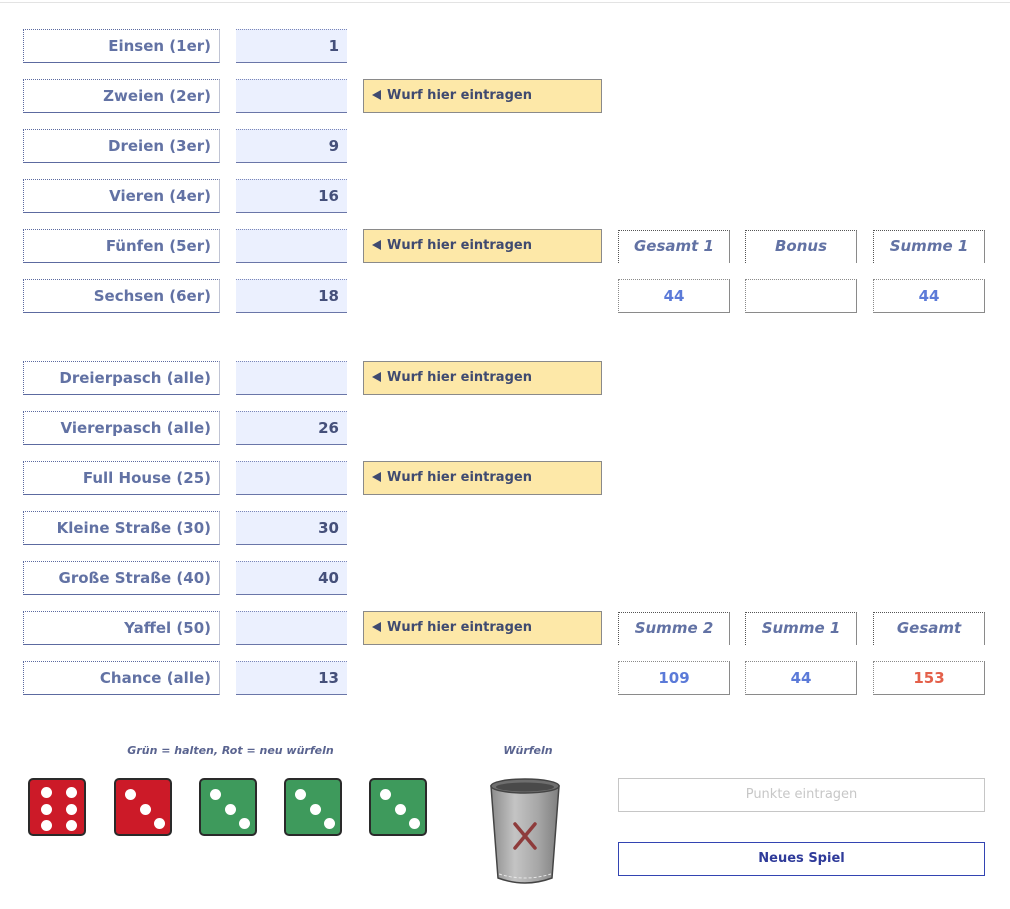 This screenshot has width=1010, height=909. Describe the element at coordinates (929, 246) in the screenshot. I see `total-header-summe1: Summe 1` at that location.